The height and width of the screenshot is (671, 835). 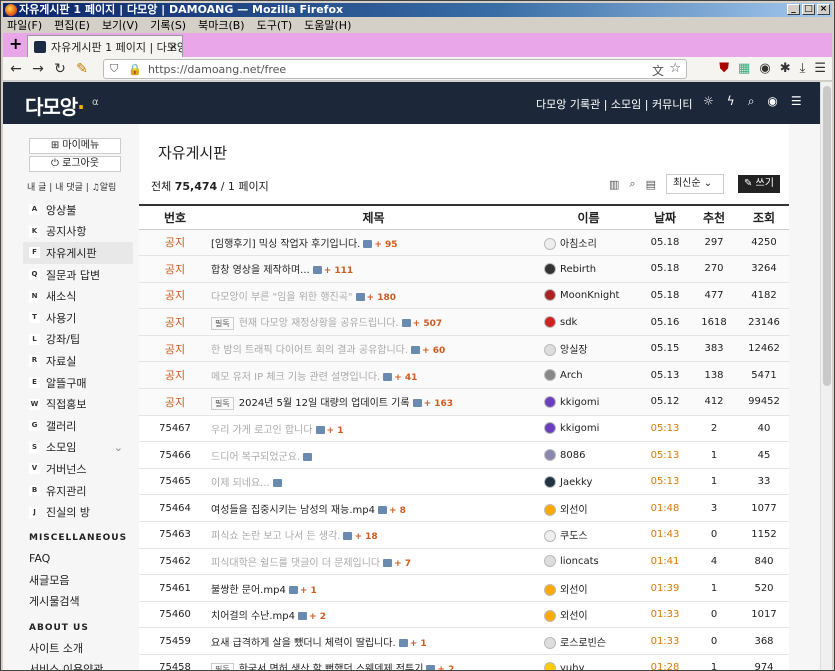 I want to click on new-tab-button: +, so click(x=15, y=44).